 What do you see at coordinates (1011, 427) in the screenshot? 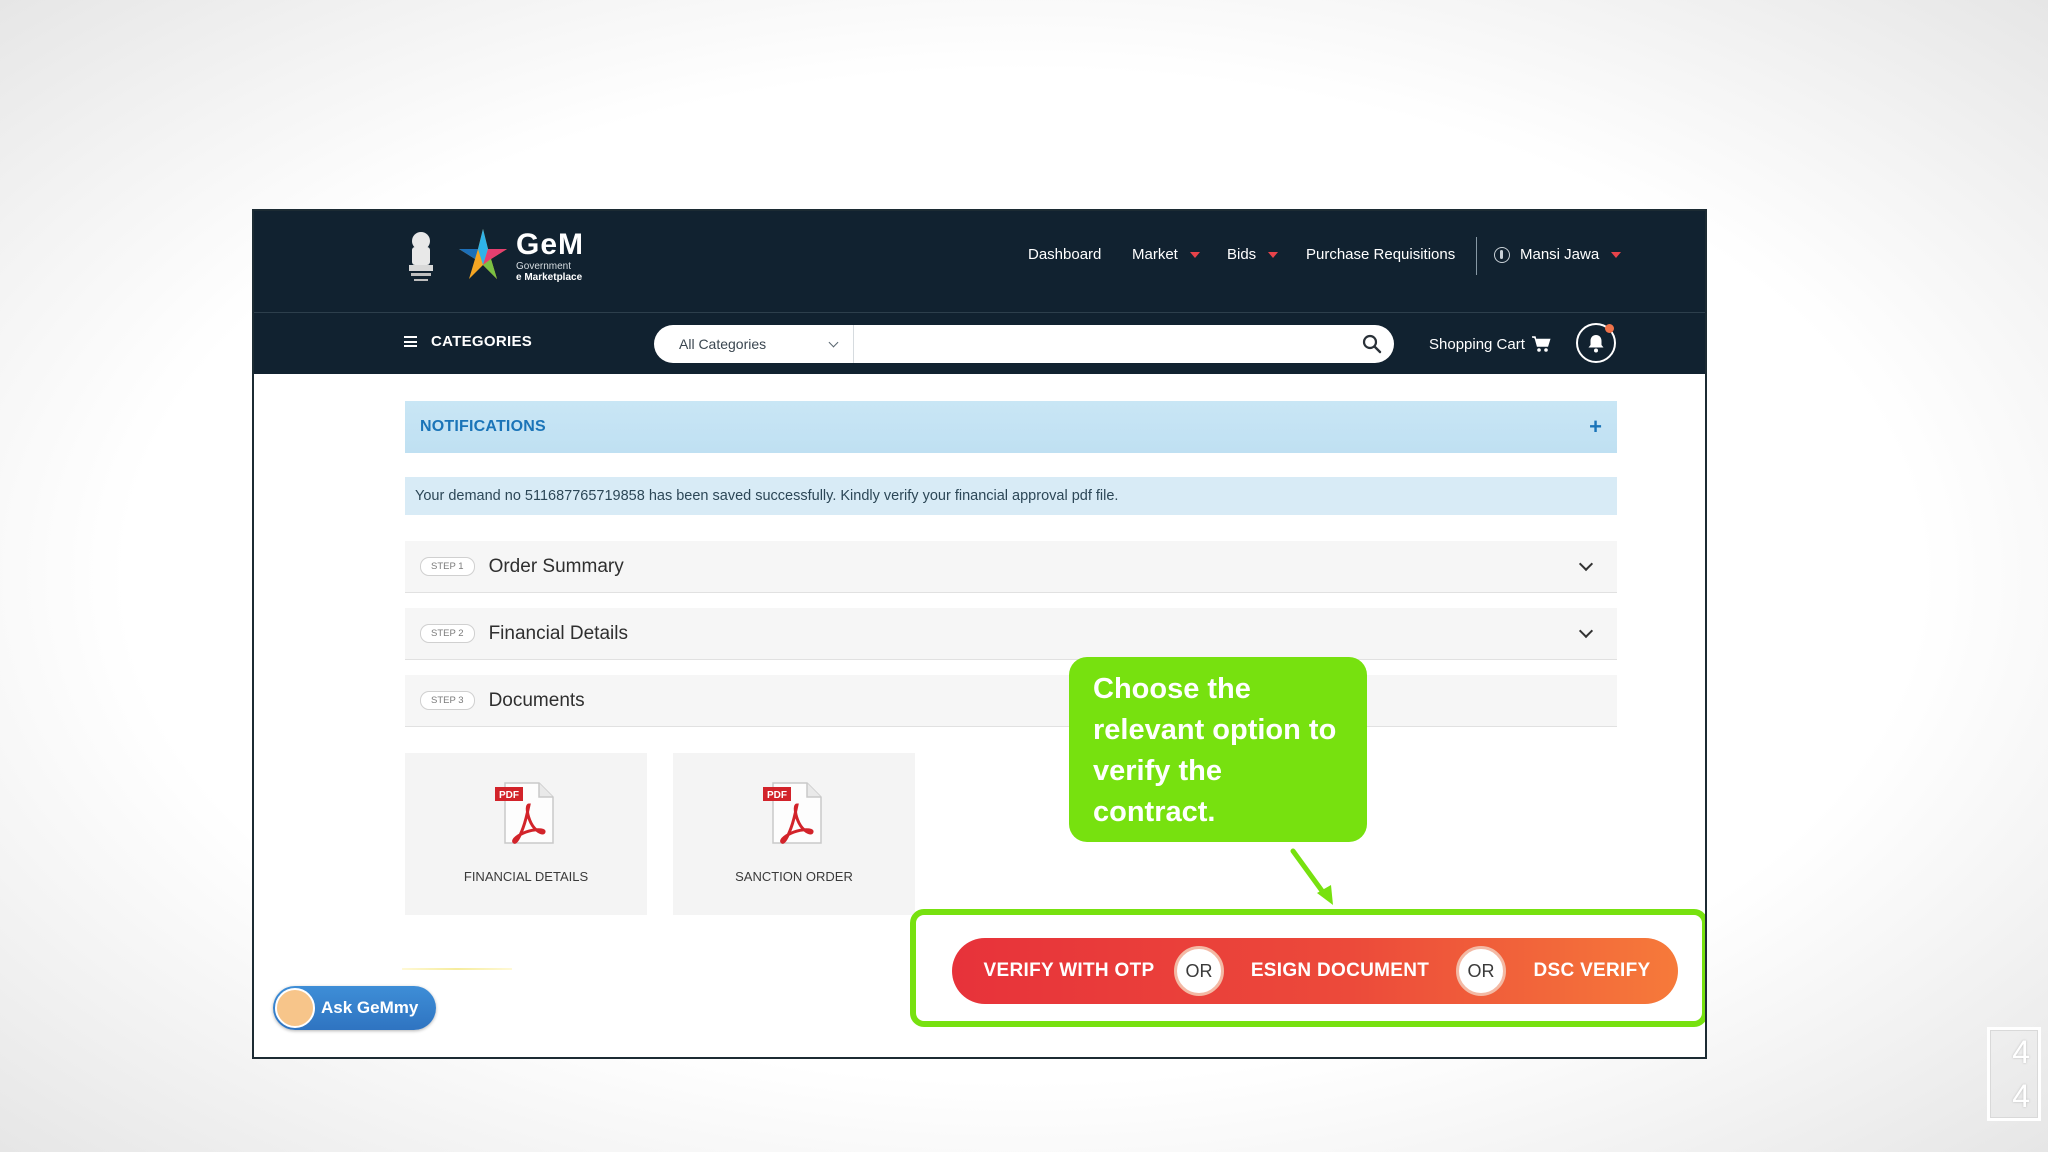
I see `notifications-panel-header: NOTIFICATIONS +` at bounding box center [1011, 427].